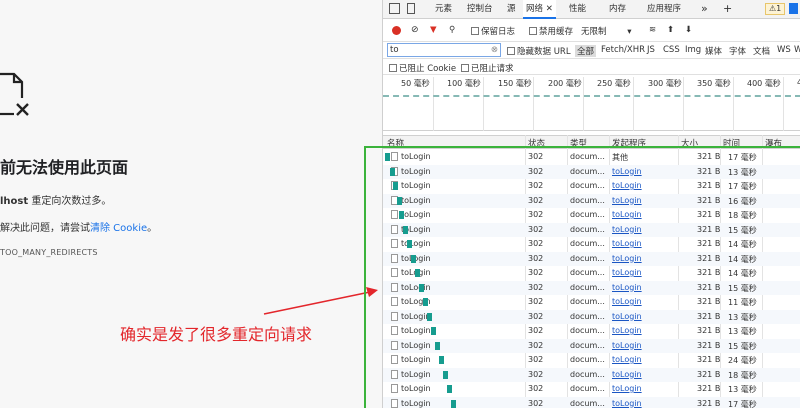 This screenshot has height=408, width=800. Describe the element at coordinates (480, 9) in the screenshot. I see `tab-console: 控制台` at that location.